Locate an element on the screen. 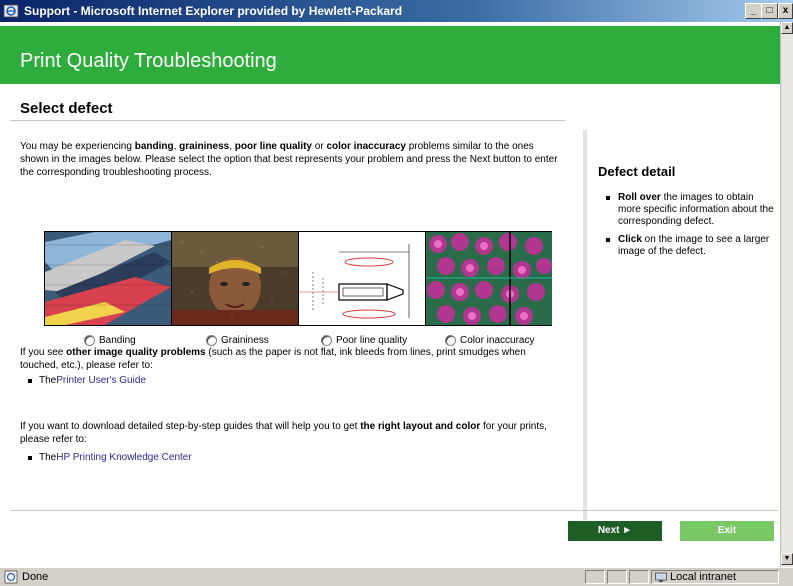 The image size is (793, 586). list-item: The Printer User's Guide is located at coordinates (87, 380).